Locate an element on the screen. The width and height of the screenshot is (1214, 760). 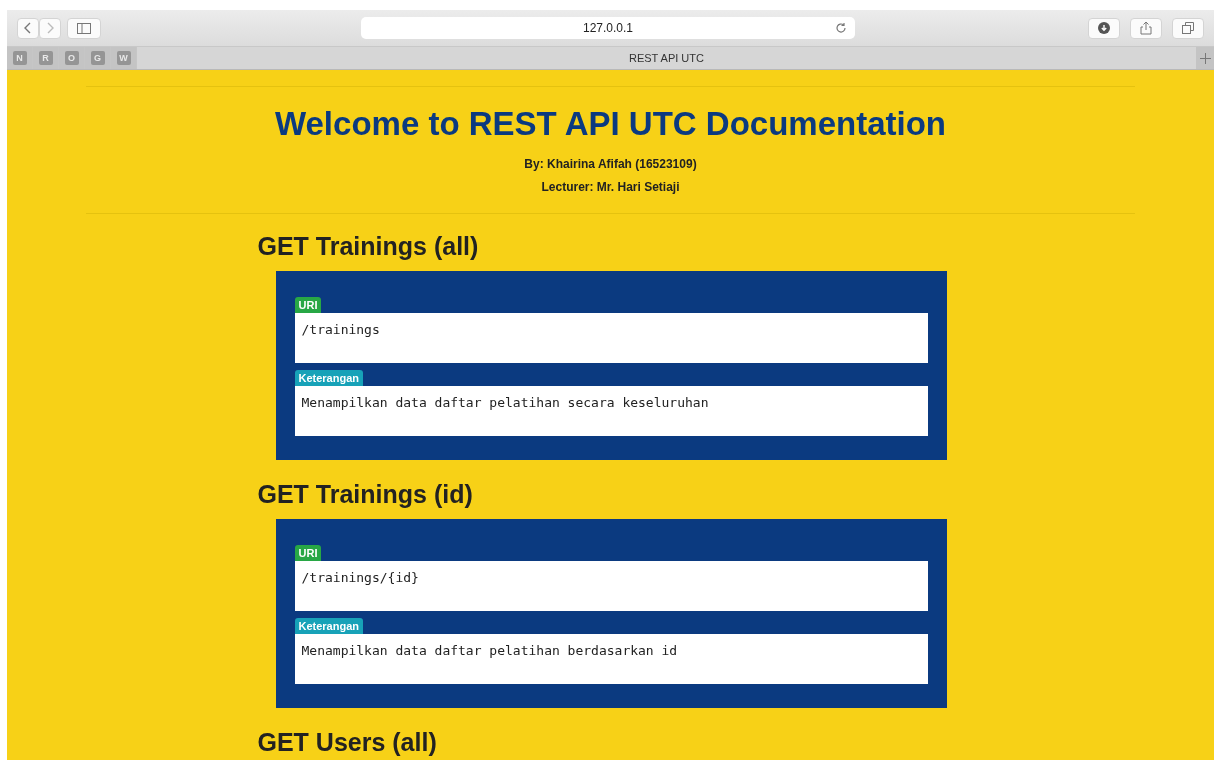
sidebar-icon is located at coordinates (84, 28).